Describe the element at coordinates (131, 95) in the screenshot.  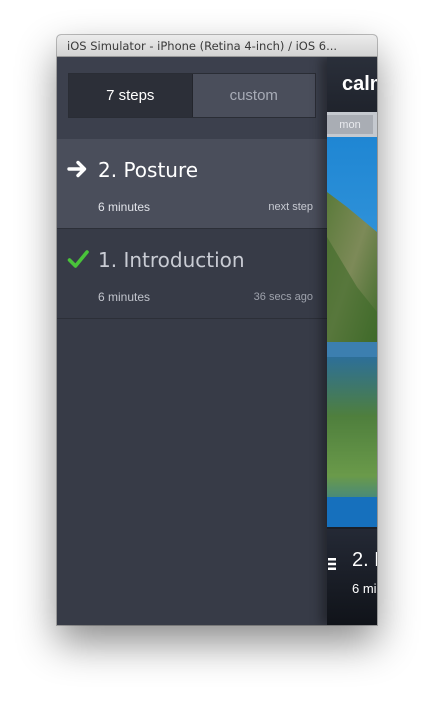
I see `segment-7-steps: 7 steps` at that location.